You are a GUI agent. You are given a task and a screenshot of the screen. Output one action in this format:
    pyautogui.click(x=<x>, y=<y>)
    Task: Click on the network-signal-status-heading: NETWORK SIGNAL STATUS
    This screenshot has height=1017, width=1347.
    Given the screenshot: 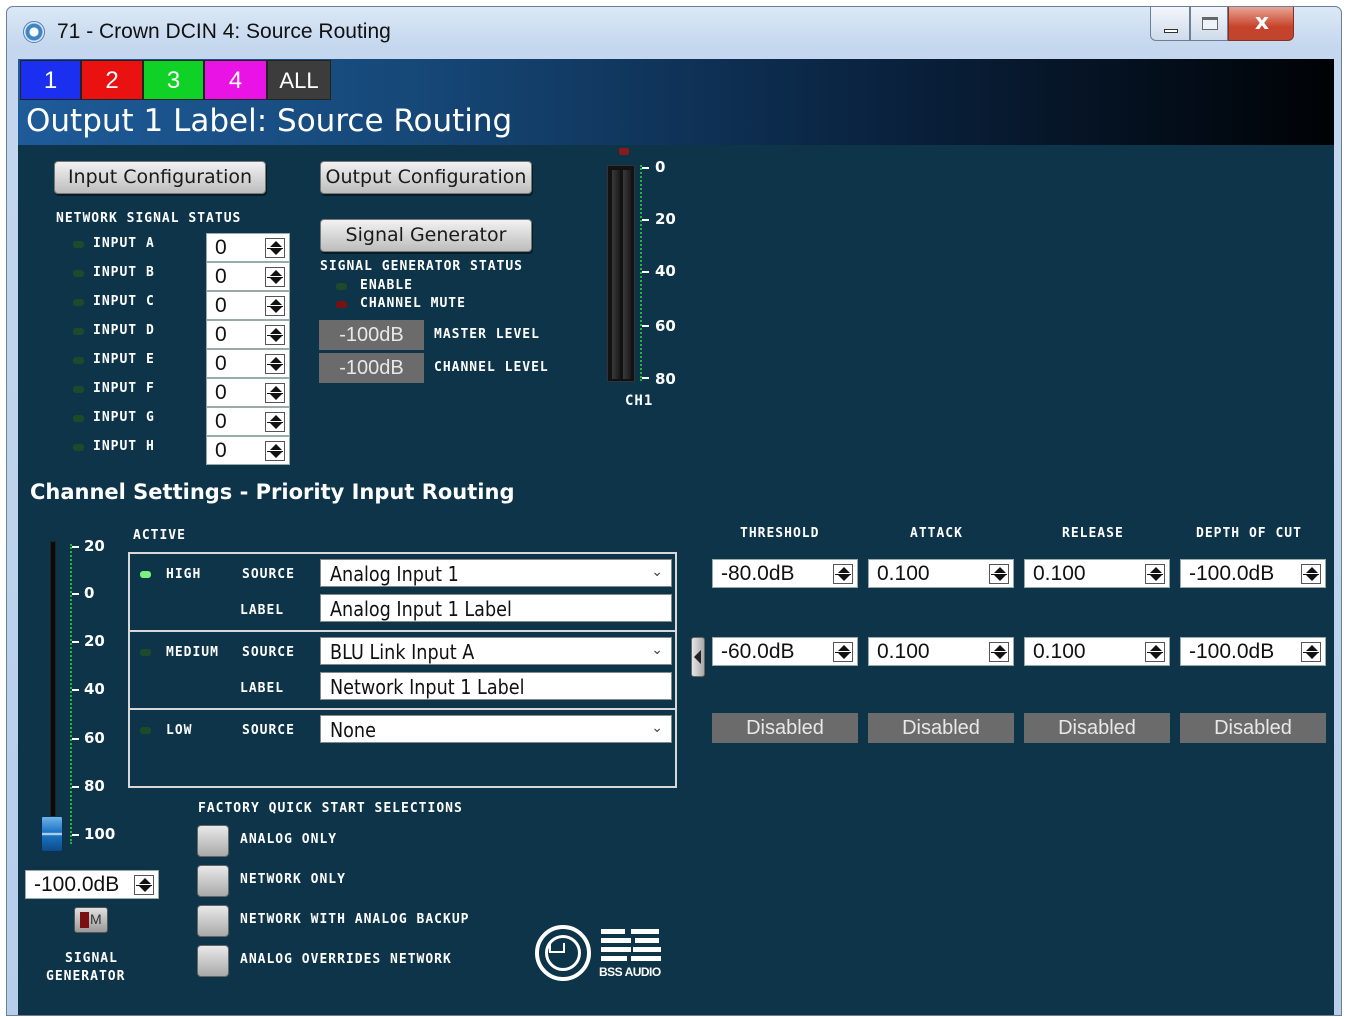 What is the action you would take?
    pyautogui.click(x=149, y=218)
    